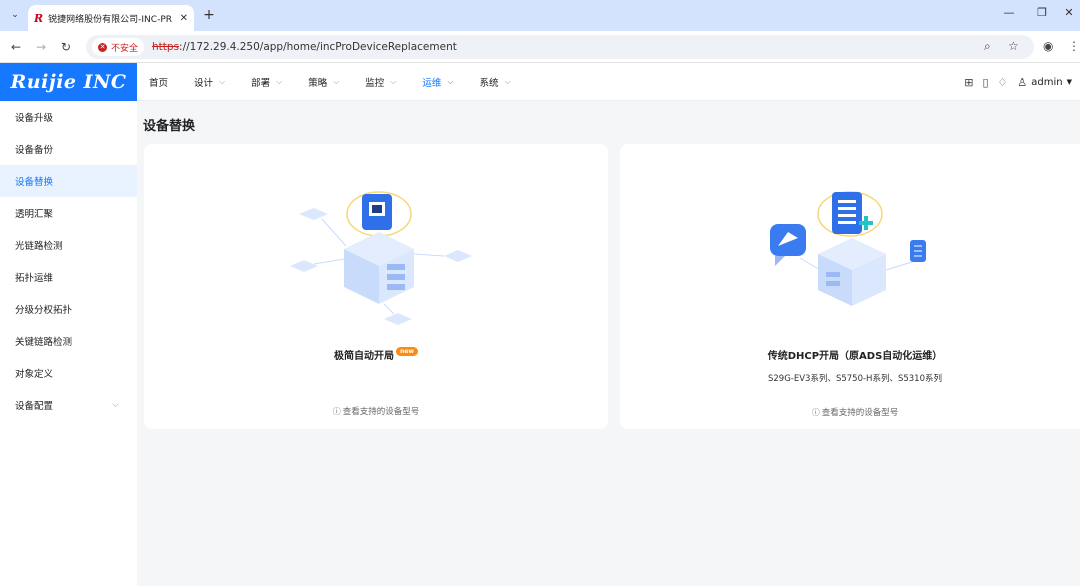  I want to click on sidebar-item-optical-link-check: 光链路检测, so click(68, 245).